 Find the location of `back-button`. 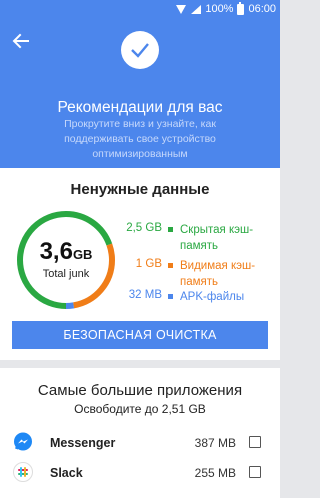

back-button is located at coordinates (21, 41).